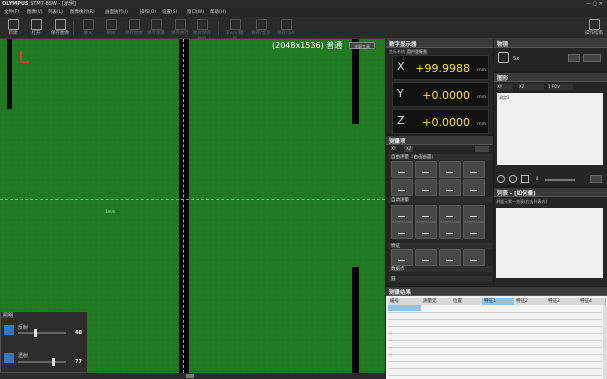 This screenshot has width=607, height=379. What do you see at coordinates (563, 301) in the screenshot?
I see `results-column-header: 特征3` at bounding box center [563, 301].